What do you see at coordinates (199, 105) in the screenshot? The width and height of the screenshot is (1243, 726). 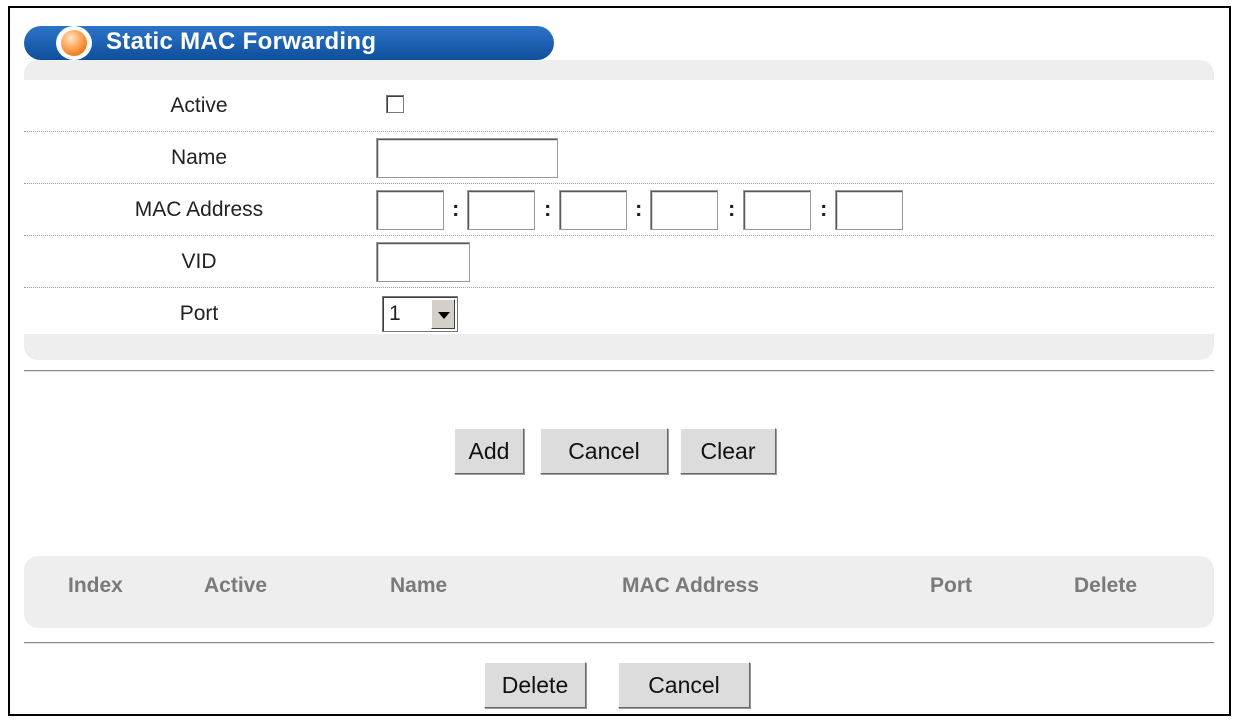 I see `active-label: Active` at bounding box center [199, 105].